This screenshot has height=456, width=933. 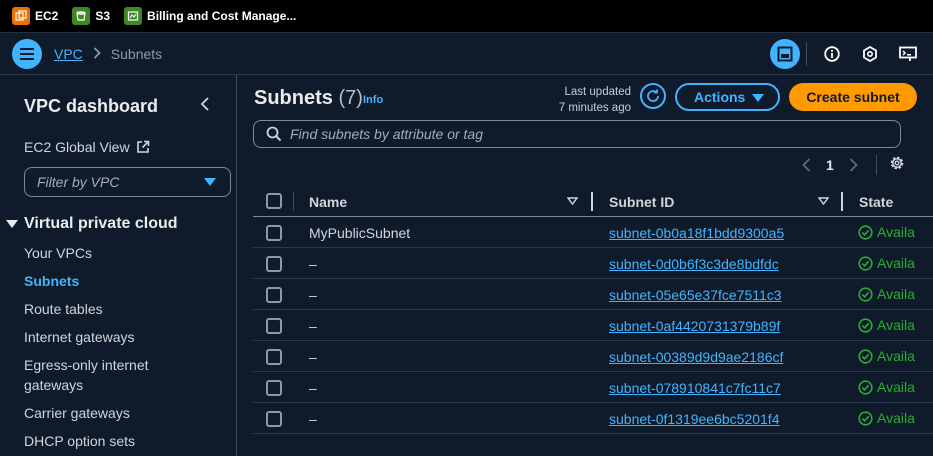 I want to click on search-bar, so click(x=577, y=134).